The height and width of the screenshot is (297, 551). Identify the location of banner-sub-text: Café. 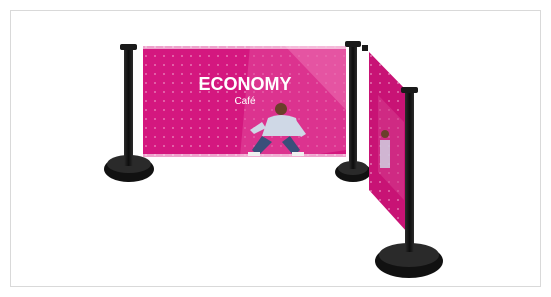
(245, 101).